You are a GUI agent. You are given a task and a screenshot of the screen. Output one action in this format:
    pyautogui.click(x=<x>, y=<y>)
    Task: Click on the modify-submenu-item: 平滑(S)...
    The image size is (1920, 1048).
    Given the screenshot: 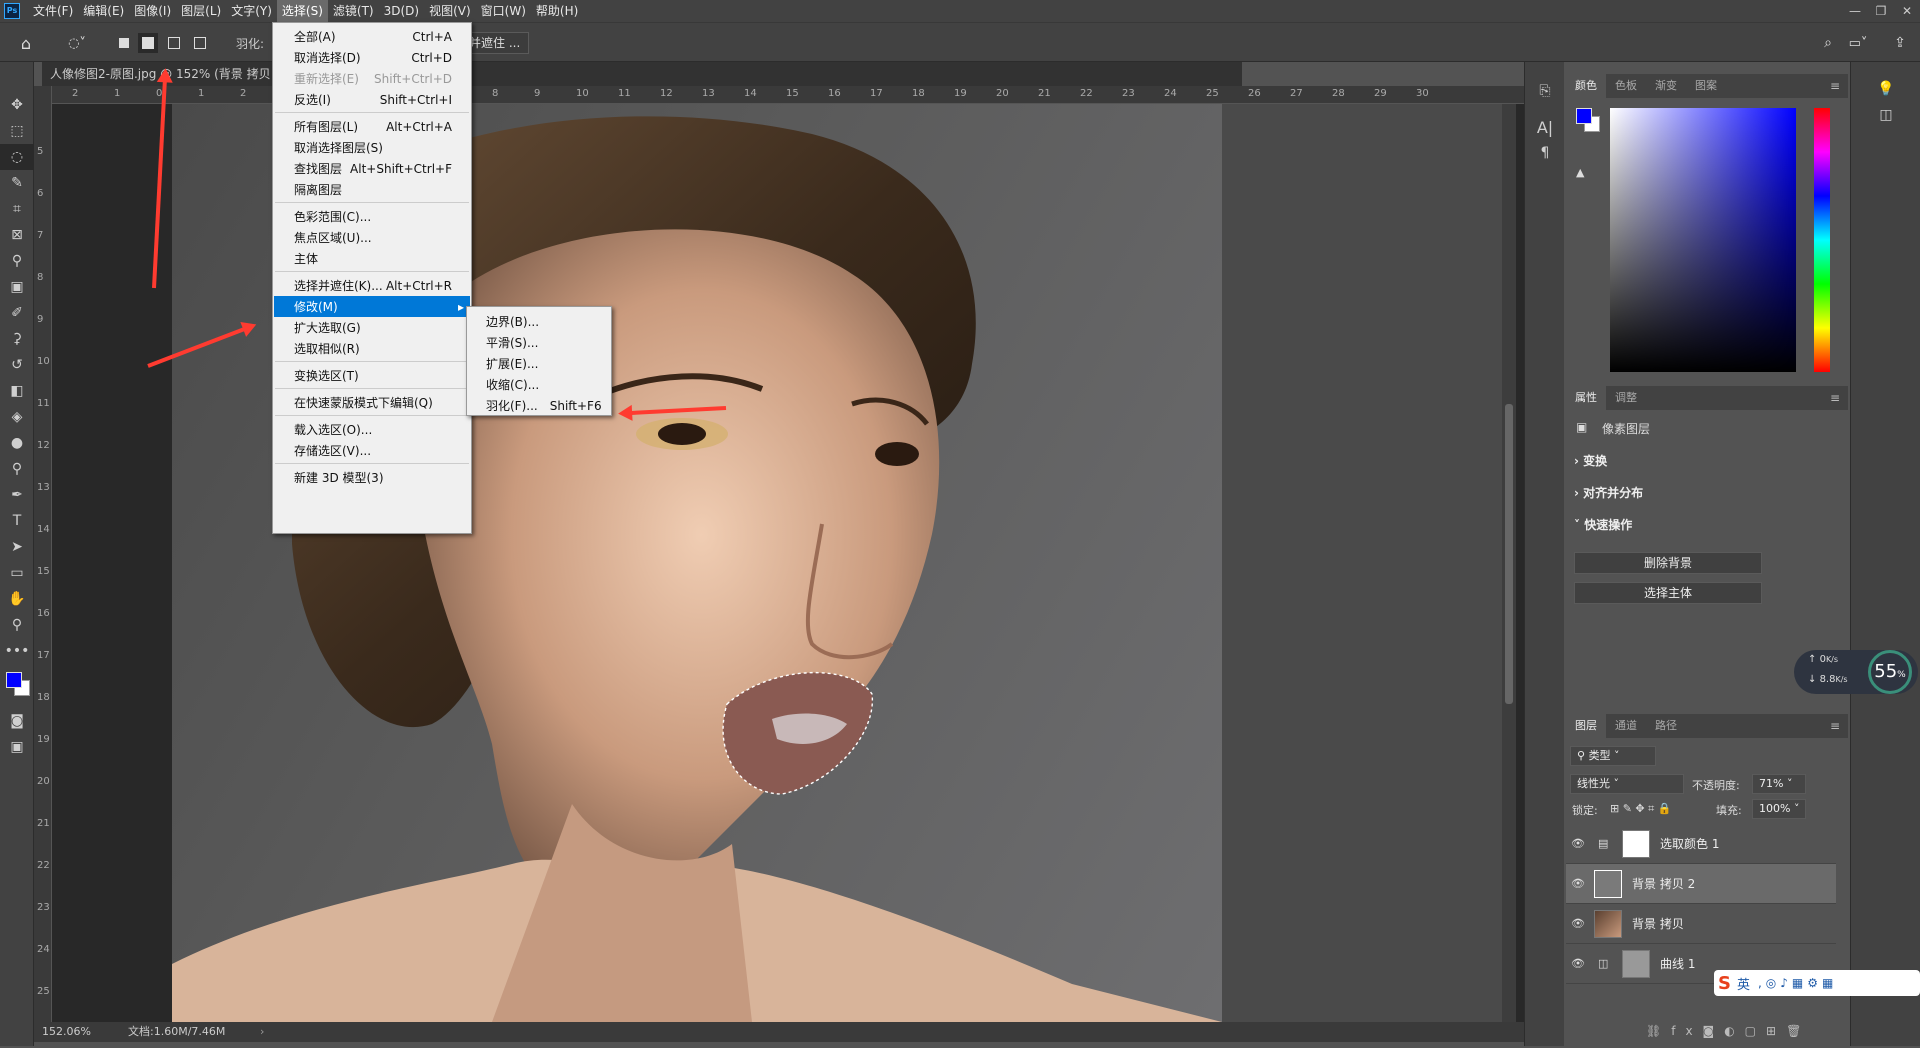 What is the action you would take?
    pyautogui.click(x=539, y=342)
    